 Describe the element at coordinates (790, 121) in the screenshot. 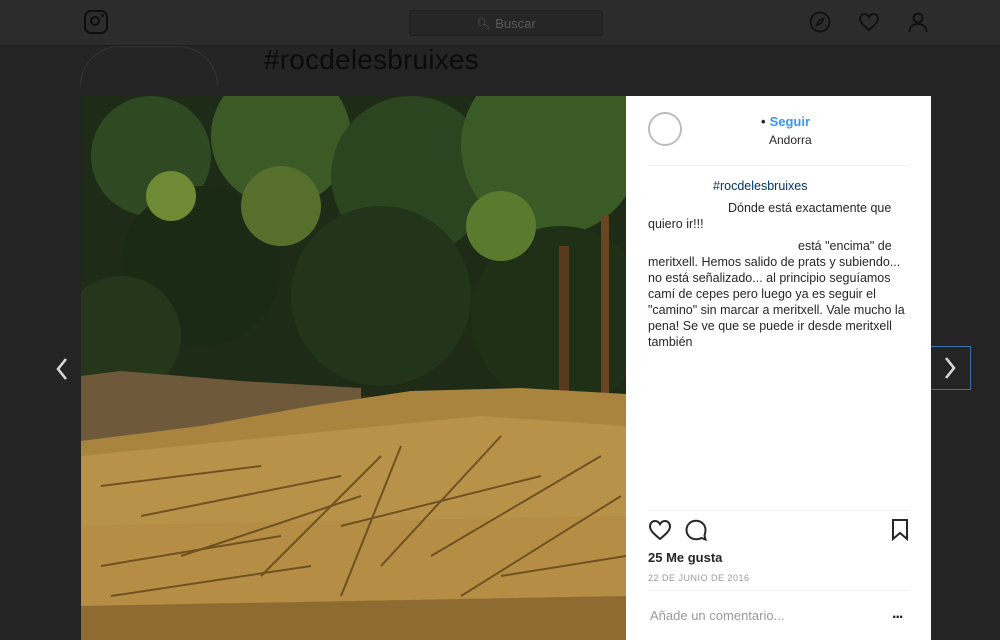

I see `follow-label: Seguir` at that location.